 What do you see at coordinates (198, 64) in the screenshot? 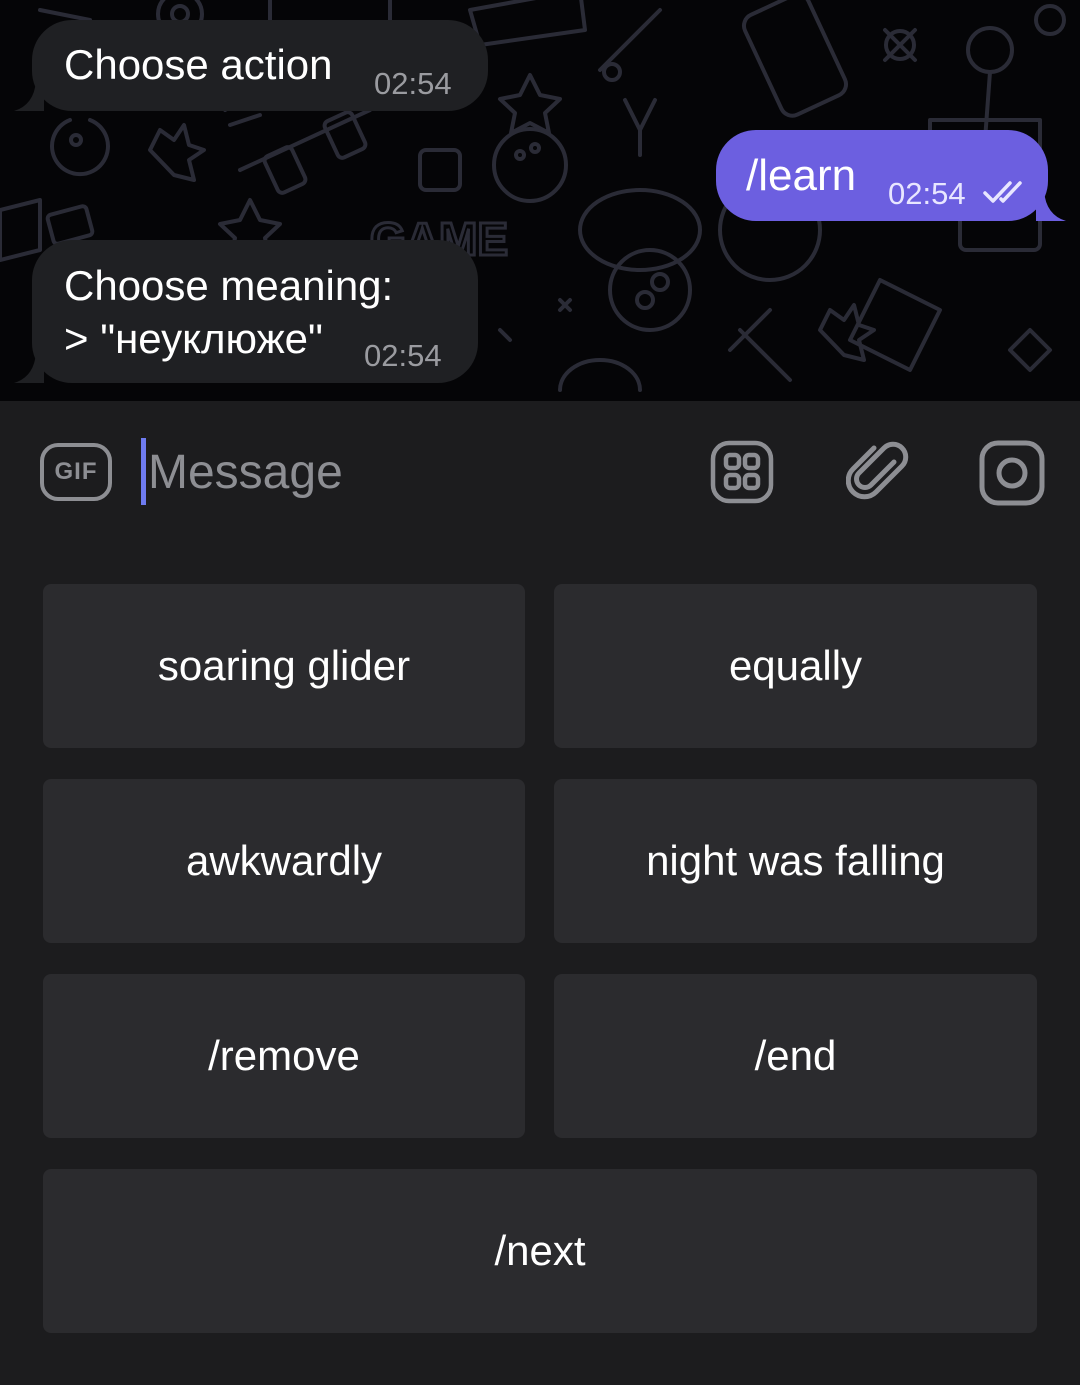
I see `message-text: Choose action` at bounding box center [198, 64].